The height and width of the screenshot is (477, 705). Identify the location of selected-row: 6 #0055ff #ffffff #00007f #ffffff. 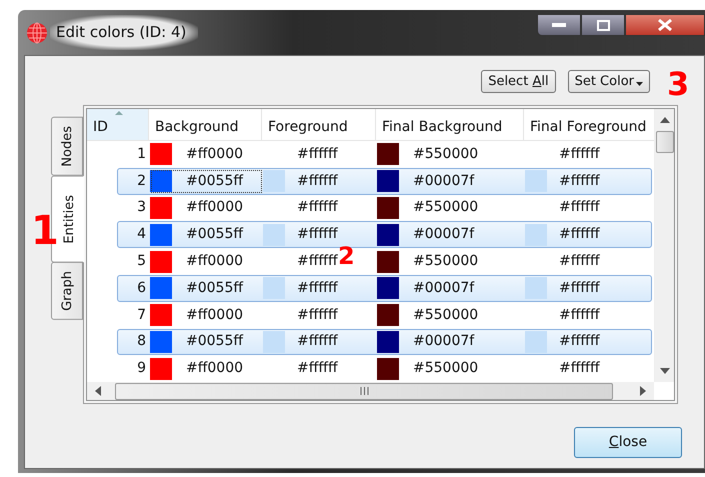
(384, 288).